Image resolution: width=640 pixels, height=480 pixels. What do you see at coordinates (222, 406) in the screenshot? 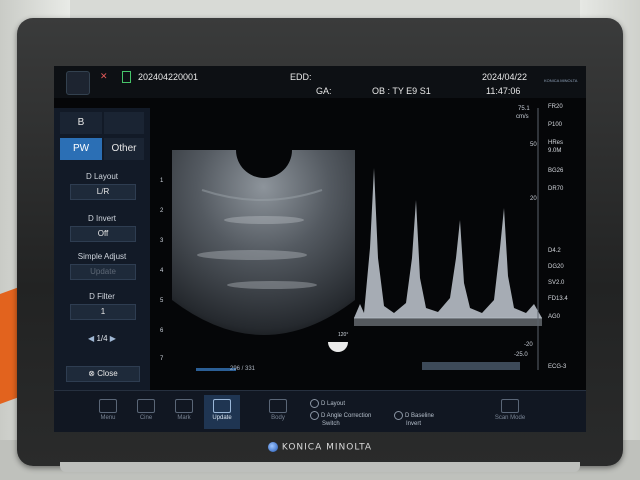
I see `update-icon` at bounding box center [222, 406].